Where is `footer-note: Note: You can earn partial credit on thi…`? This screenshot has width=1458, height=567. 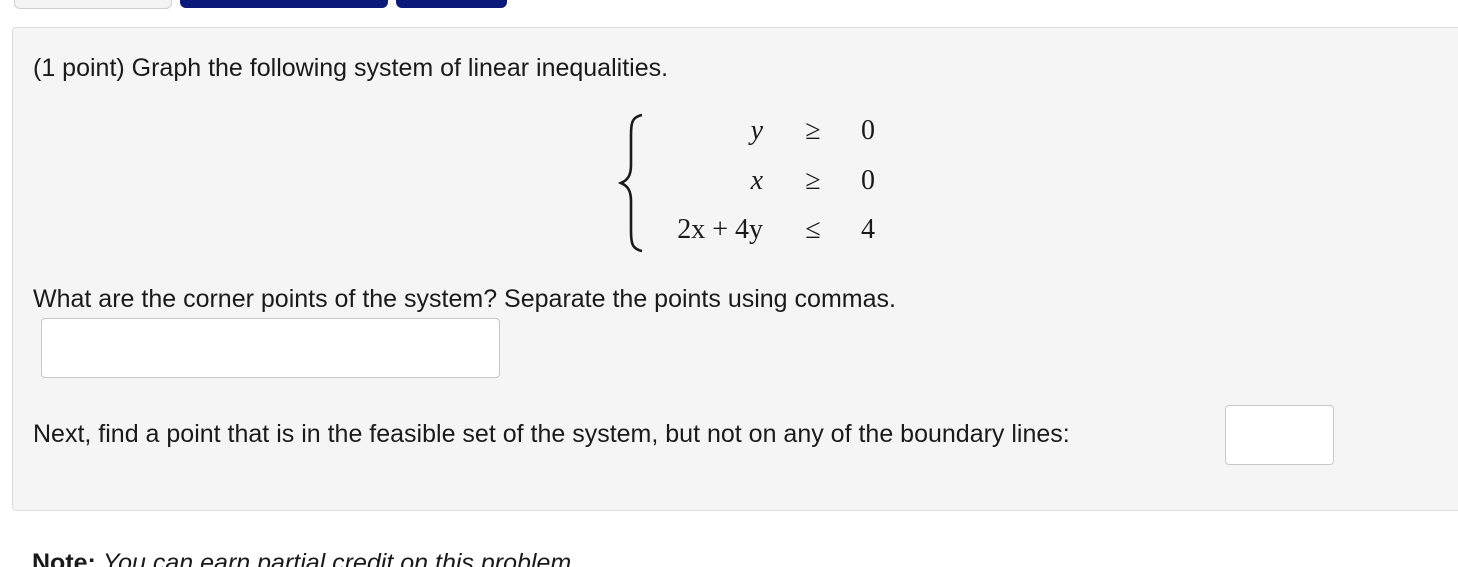 footer-note: Note: You can earn partial credit on thi… is located at coordinates (305, 557).